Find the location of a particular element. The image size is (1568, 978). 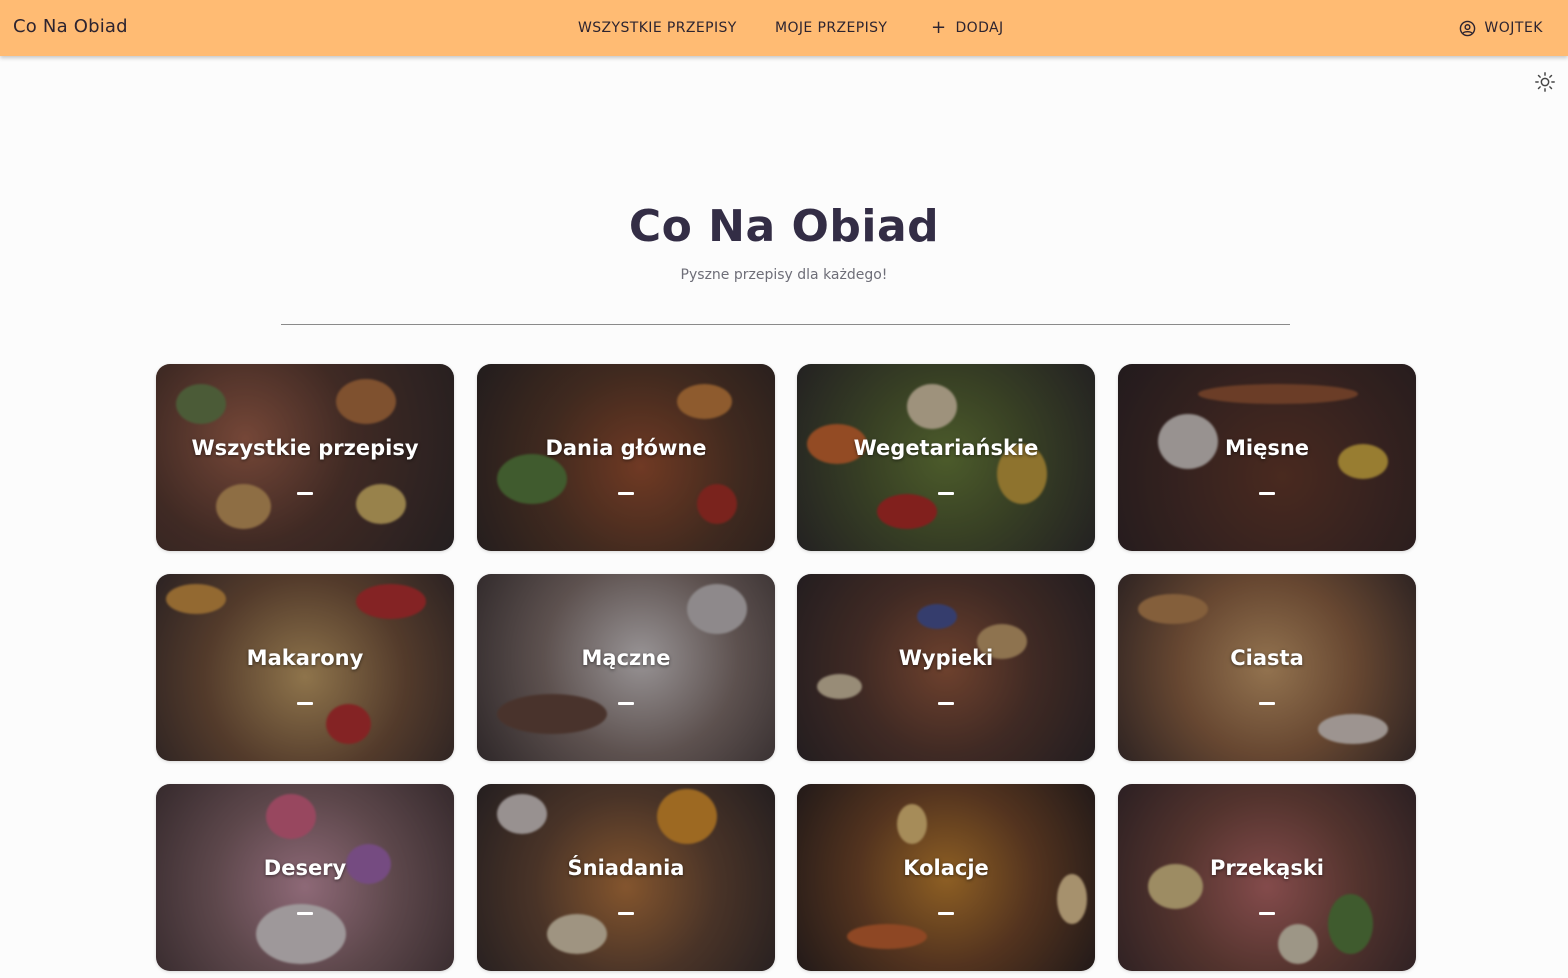

category-title: Mączne is located at coordinates (626, 658).